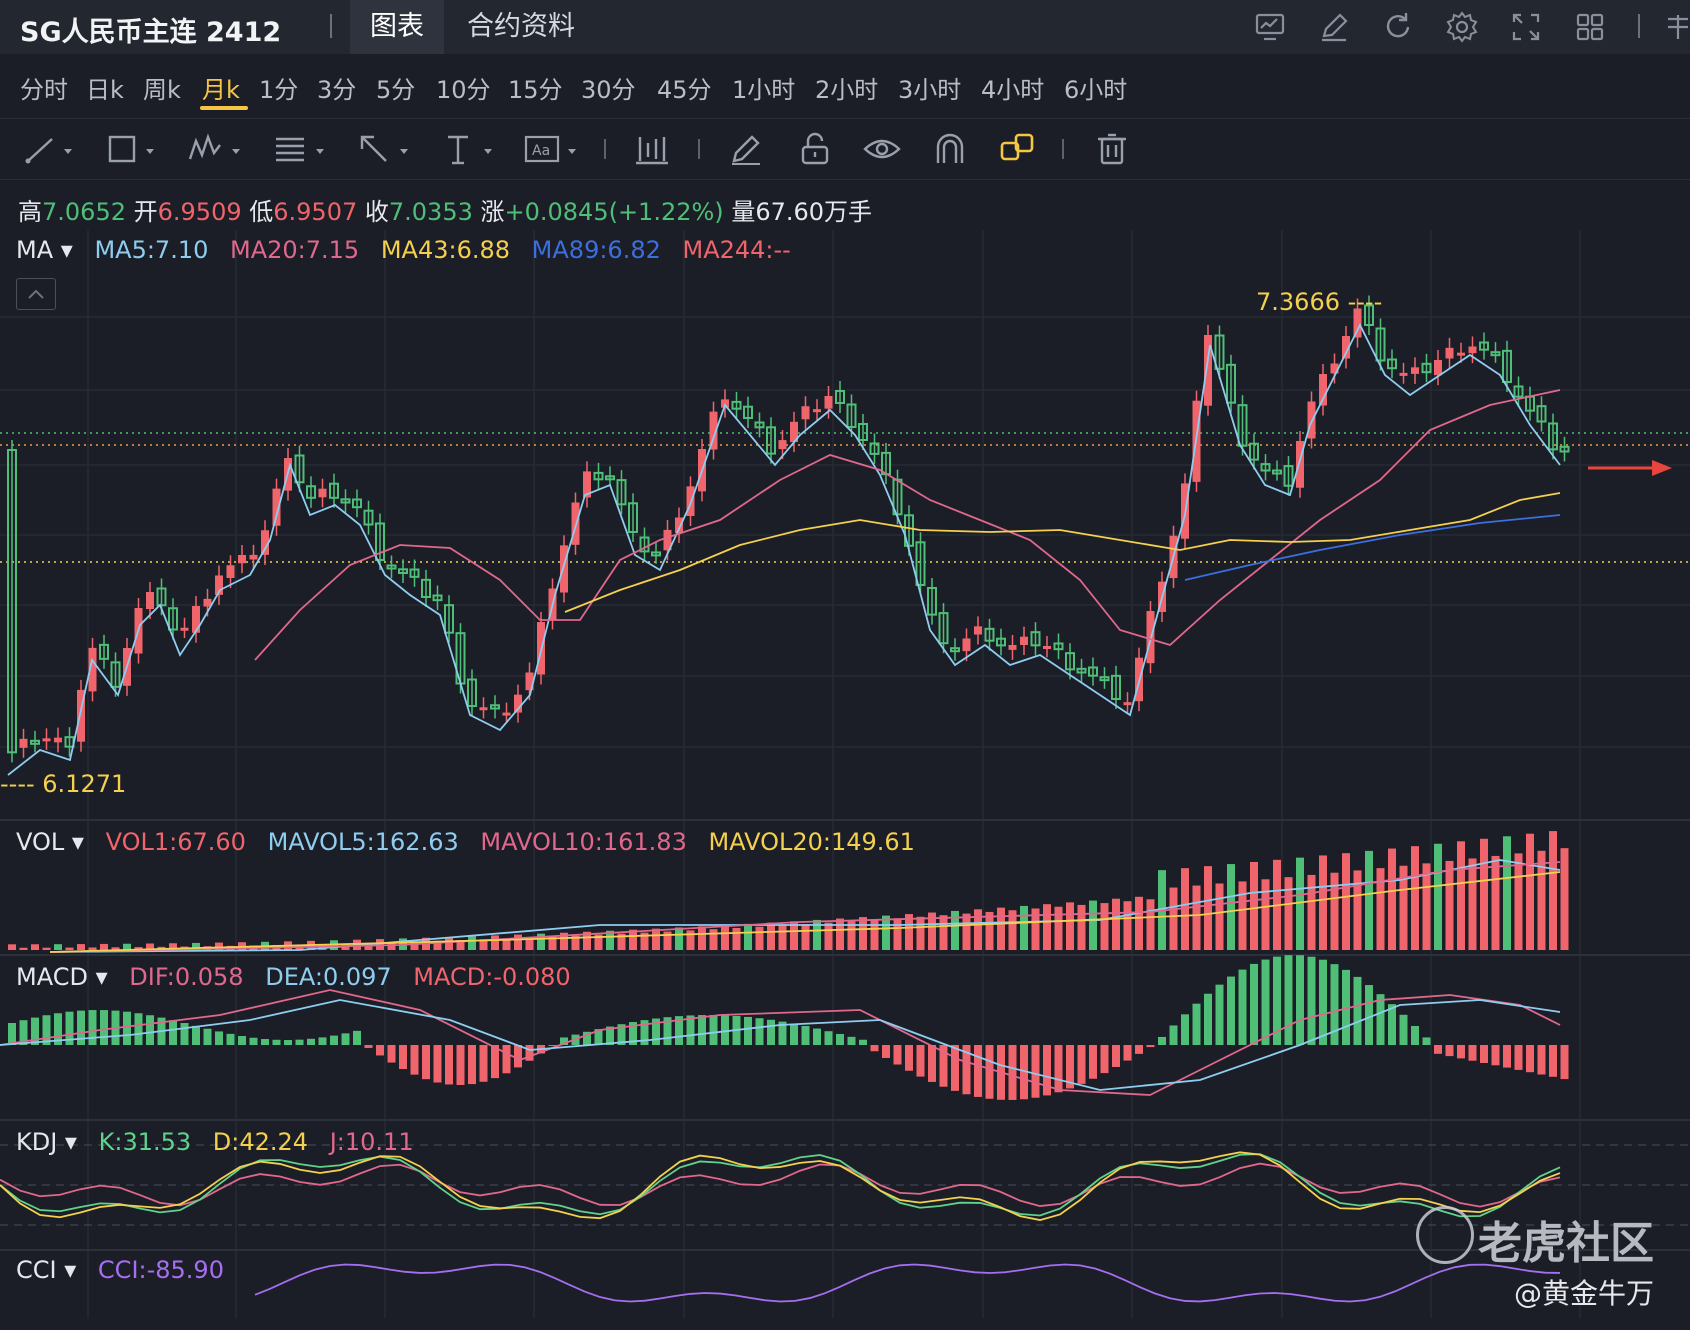  I want to click on ma89-line, so click(1372, 547).